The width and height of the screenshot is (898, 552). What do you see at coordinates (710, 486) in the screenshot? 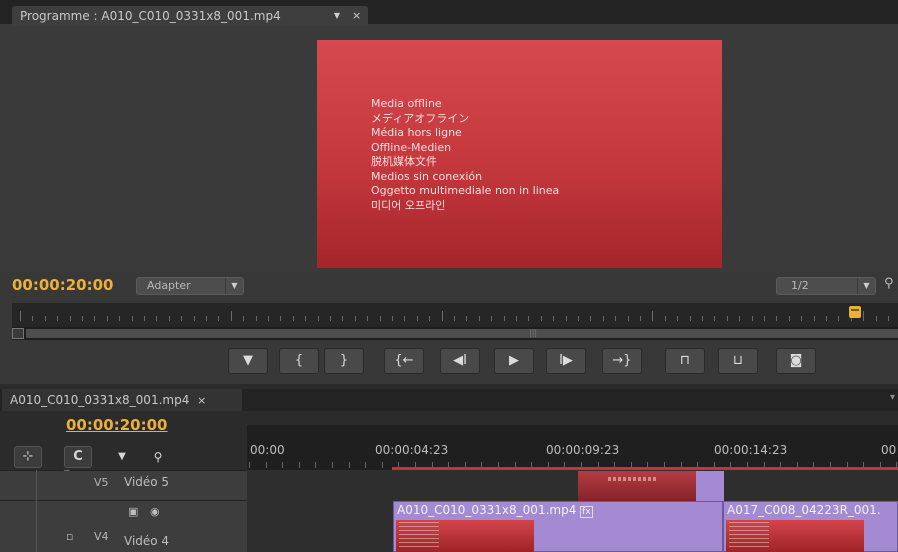
I see `timeline-clip-v5-tail` at bounding box center [710, 486].